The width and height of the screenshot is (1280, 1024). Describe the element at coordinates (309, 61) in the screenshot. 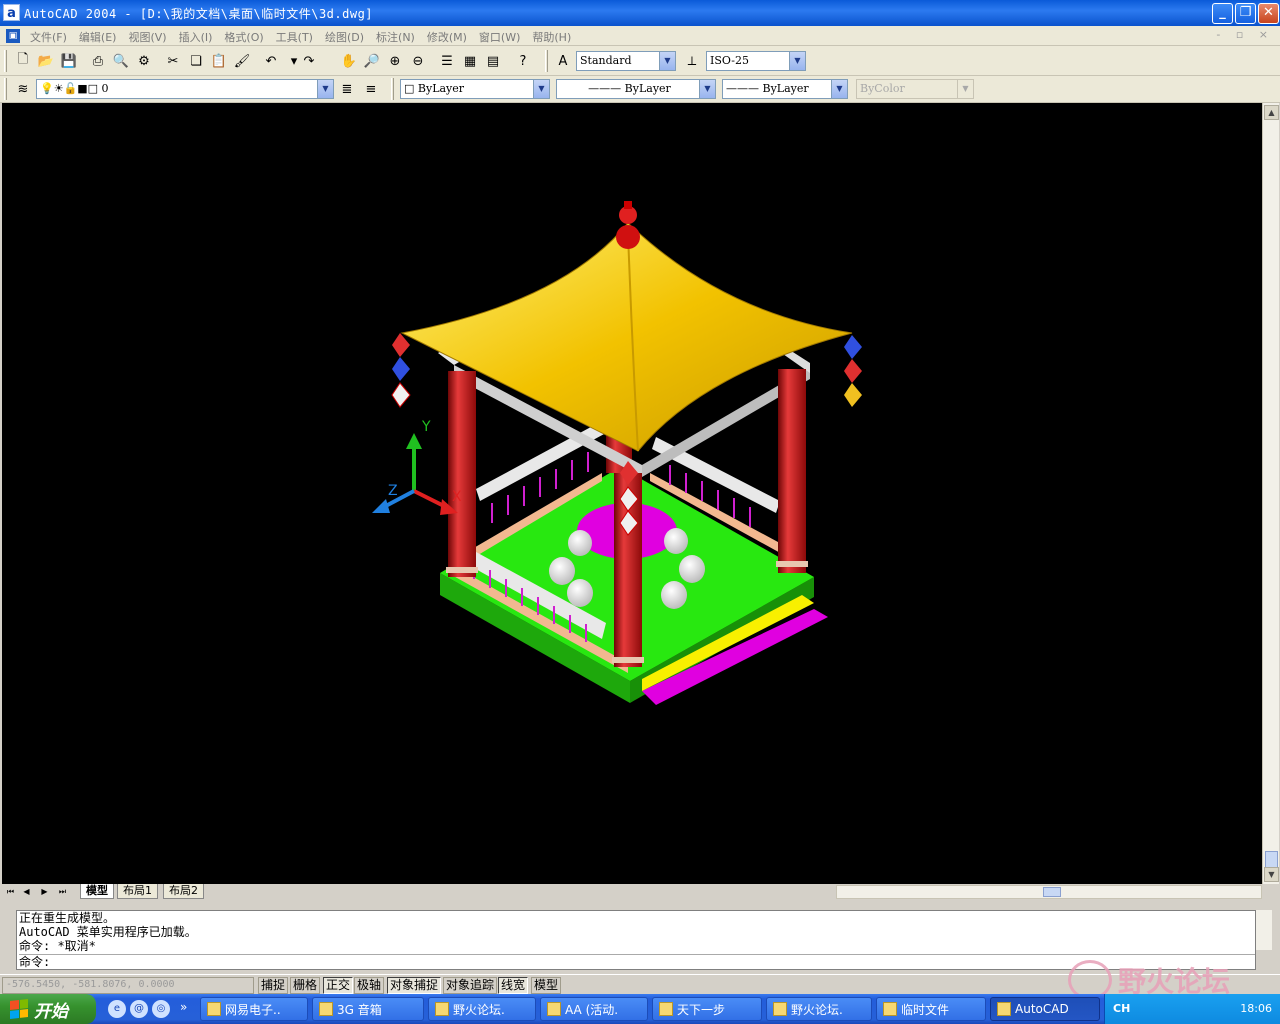

I see `redo-icon: ↷` at that location.